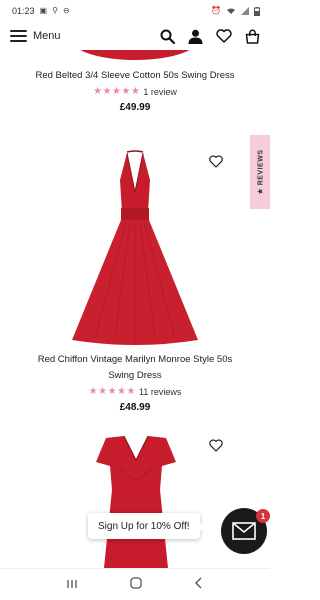  Describe the element at coordinates (199, 584) in the screenshot. I see `back-icon` at that location.